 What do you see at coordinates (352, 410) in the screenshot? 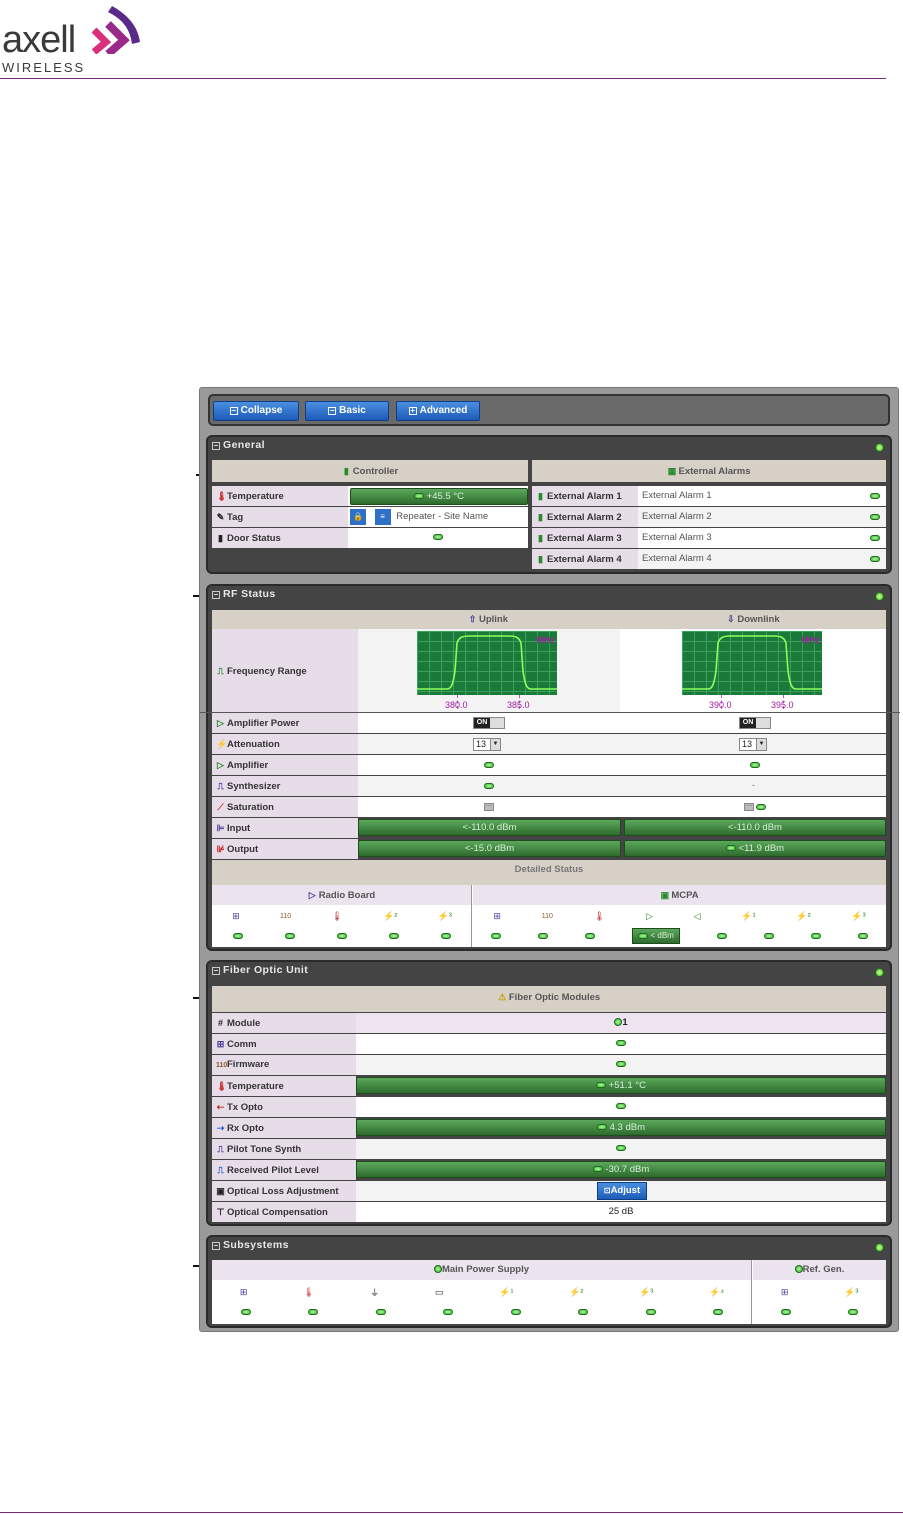
I see `basic-label: Basic` at bounding box center [352, 410].